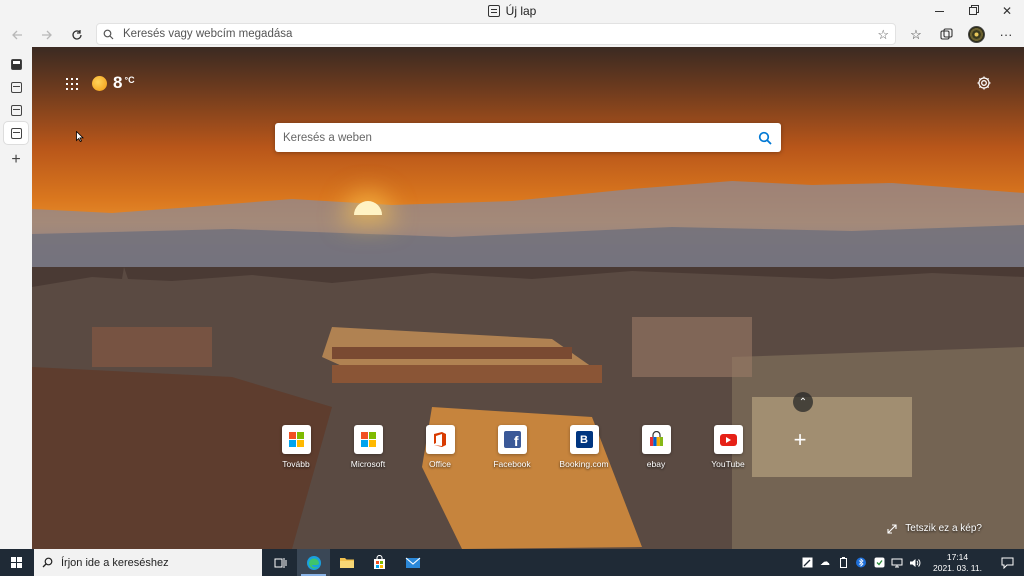 Image resolution: width=1024 pixels, height=576 pixels. I want to click on page-settings-button, so click(984, 83).